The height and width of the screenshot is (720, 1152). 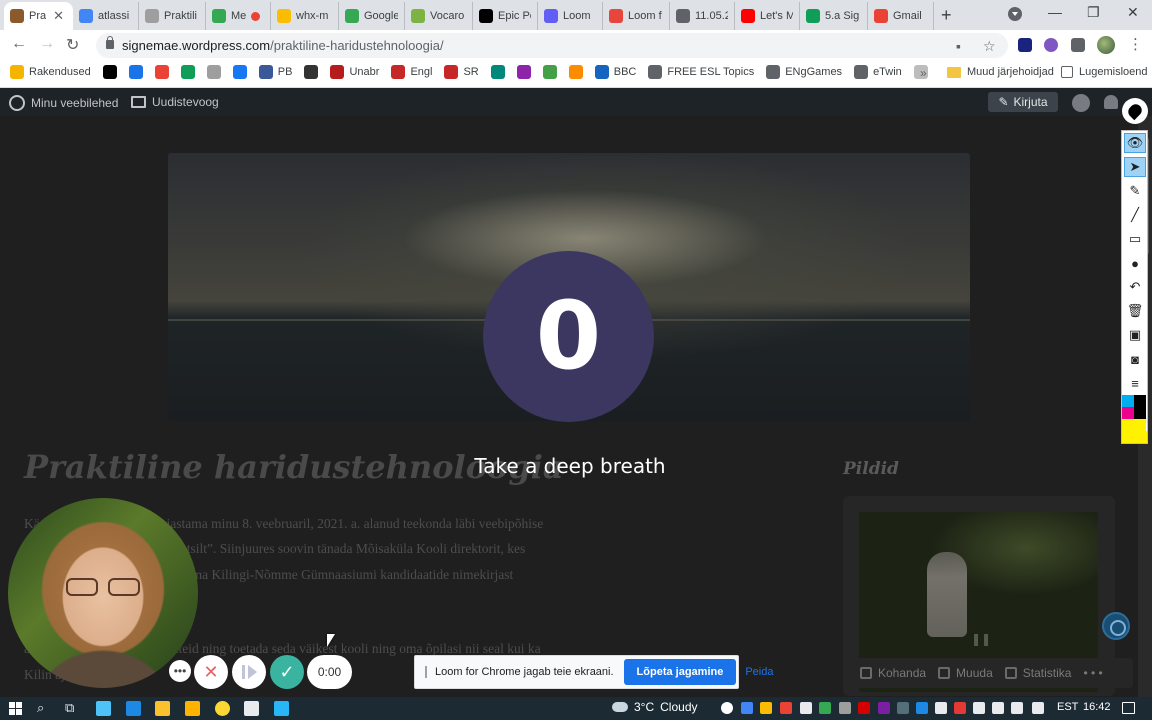 What do you see at coordinates (63, 103) in the screenshot?
I see `my-sites-button: Minu veebilehed` at bounding box center [63, 103].